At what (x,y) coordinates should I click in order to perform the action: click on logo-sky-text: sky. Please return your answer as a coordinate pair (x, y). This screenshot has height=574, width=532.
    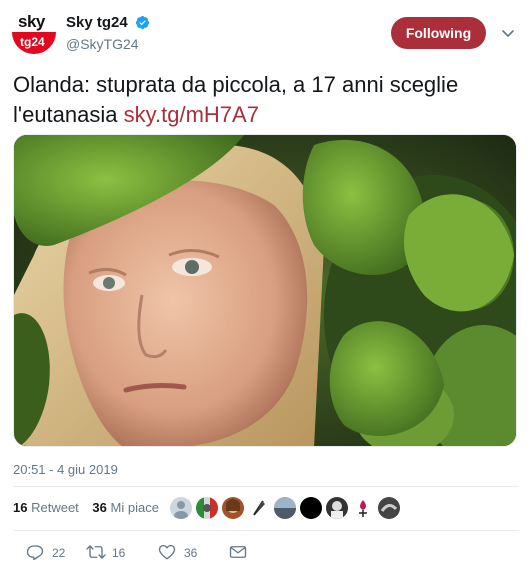
    Looking at the image, I should click on (31, 21).